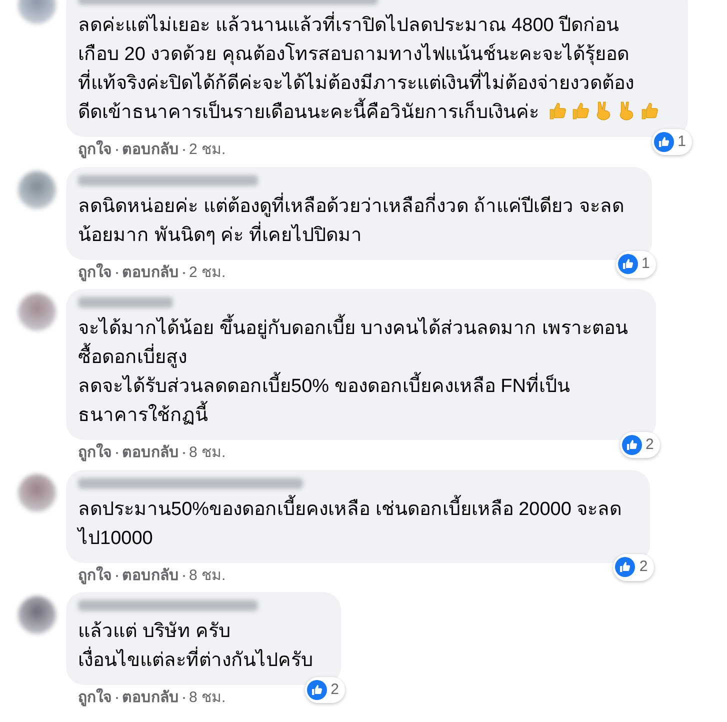 This screenshot has width=727, height=722. Describe the element at coordinates (351, 221) in the screenshot. I see `comment-text: ลดนิดหน่อยค่ะ แต่ต้องดูที่เหลือด้วยว่าเหลือกี่งวด ถ้าแค่ปีเดียว จะลด น้อยมาก พันนิดๆ ค่ะ ที่เคยไปปิดมา` at that location.